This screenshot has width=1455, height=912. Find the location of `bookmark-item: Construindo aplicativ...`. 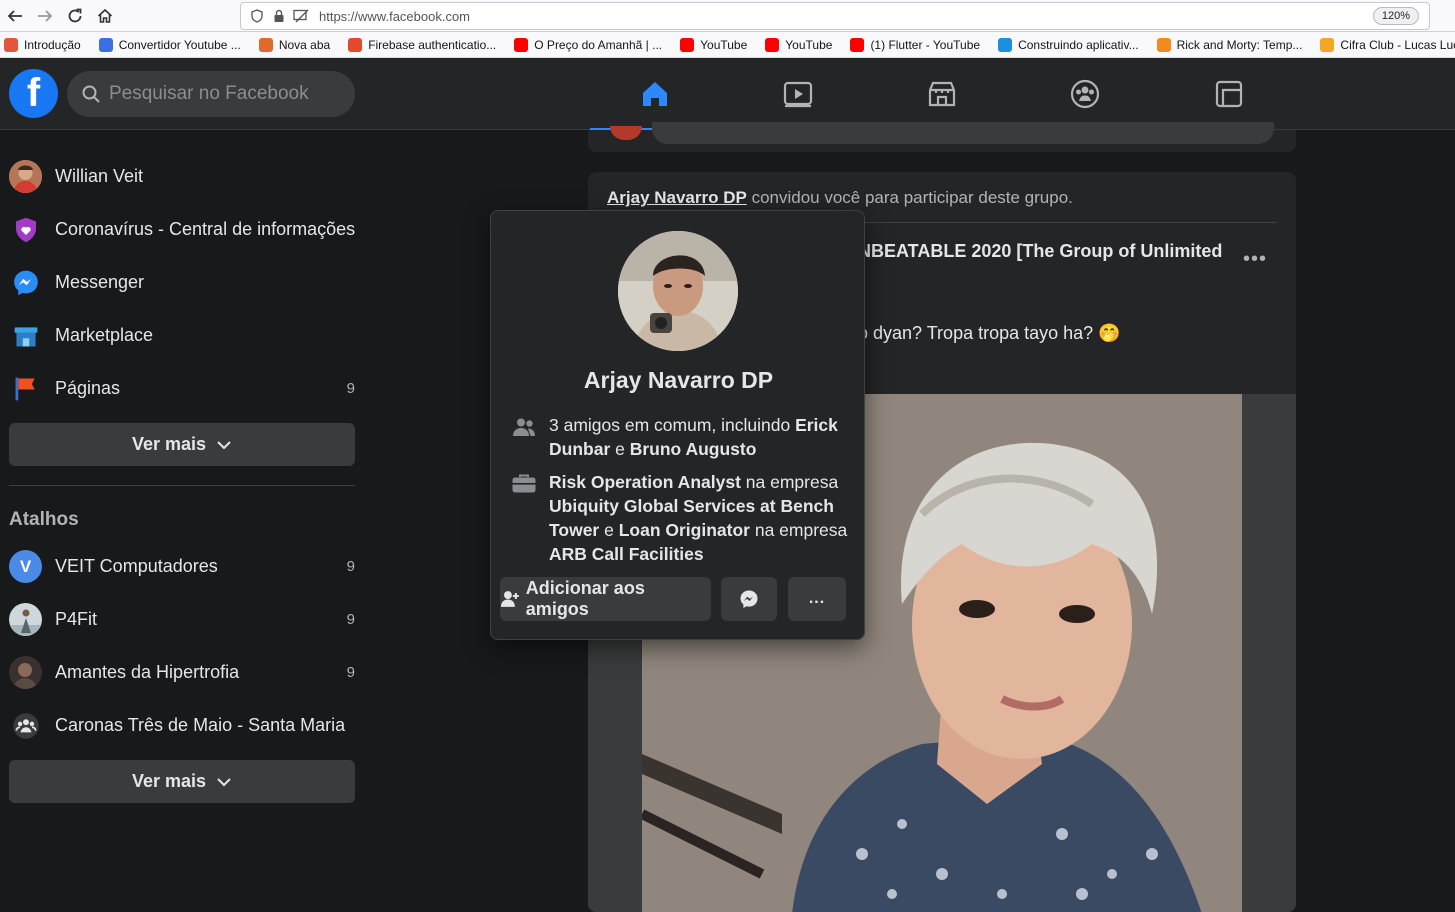

bookmark-item: Construindo aplicativ... is located at coordinates (1066, 44).